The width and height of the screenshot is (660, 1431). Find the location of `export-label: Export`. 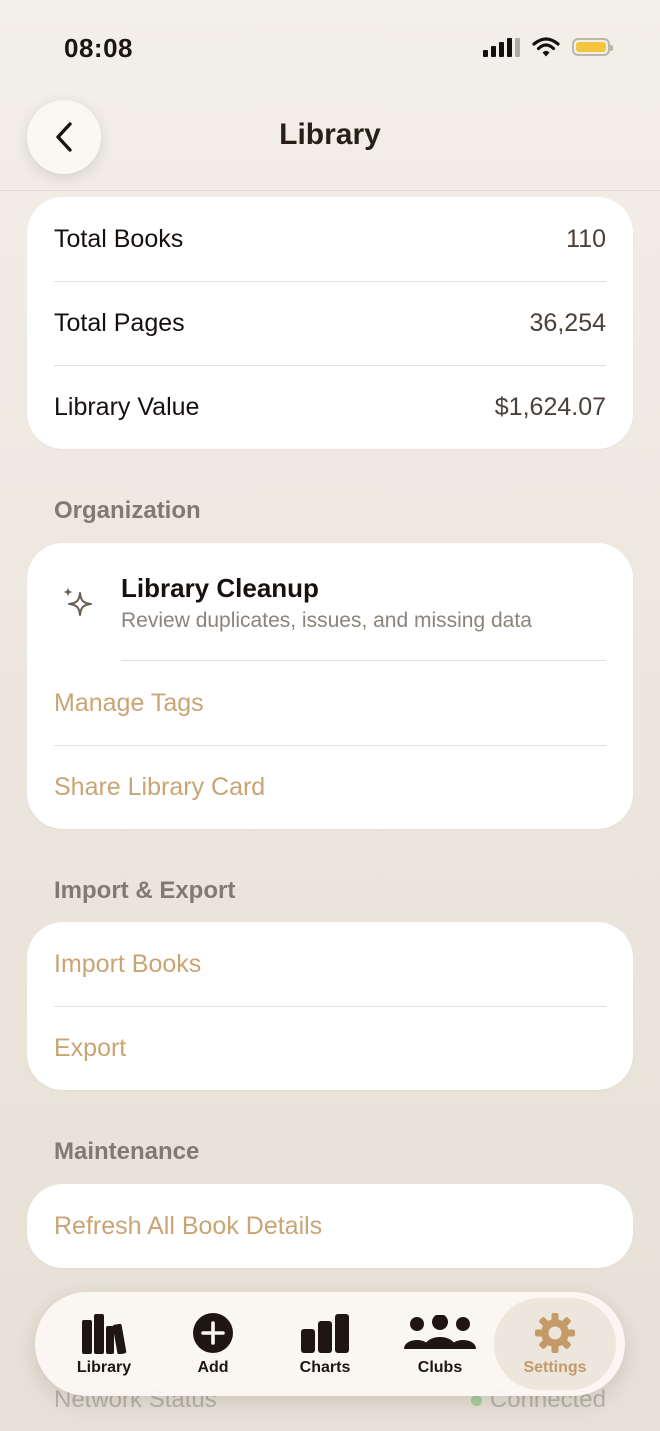

export-label: Export is located at coordinates (90, 1047).